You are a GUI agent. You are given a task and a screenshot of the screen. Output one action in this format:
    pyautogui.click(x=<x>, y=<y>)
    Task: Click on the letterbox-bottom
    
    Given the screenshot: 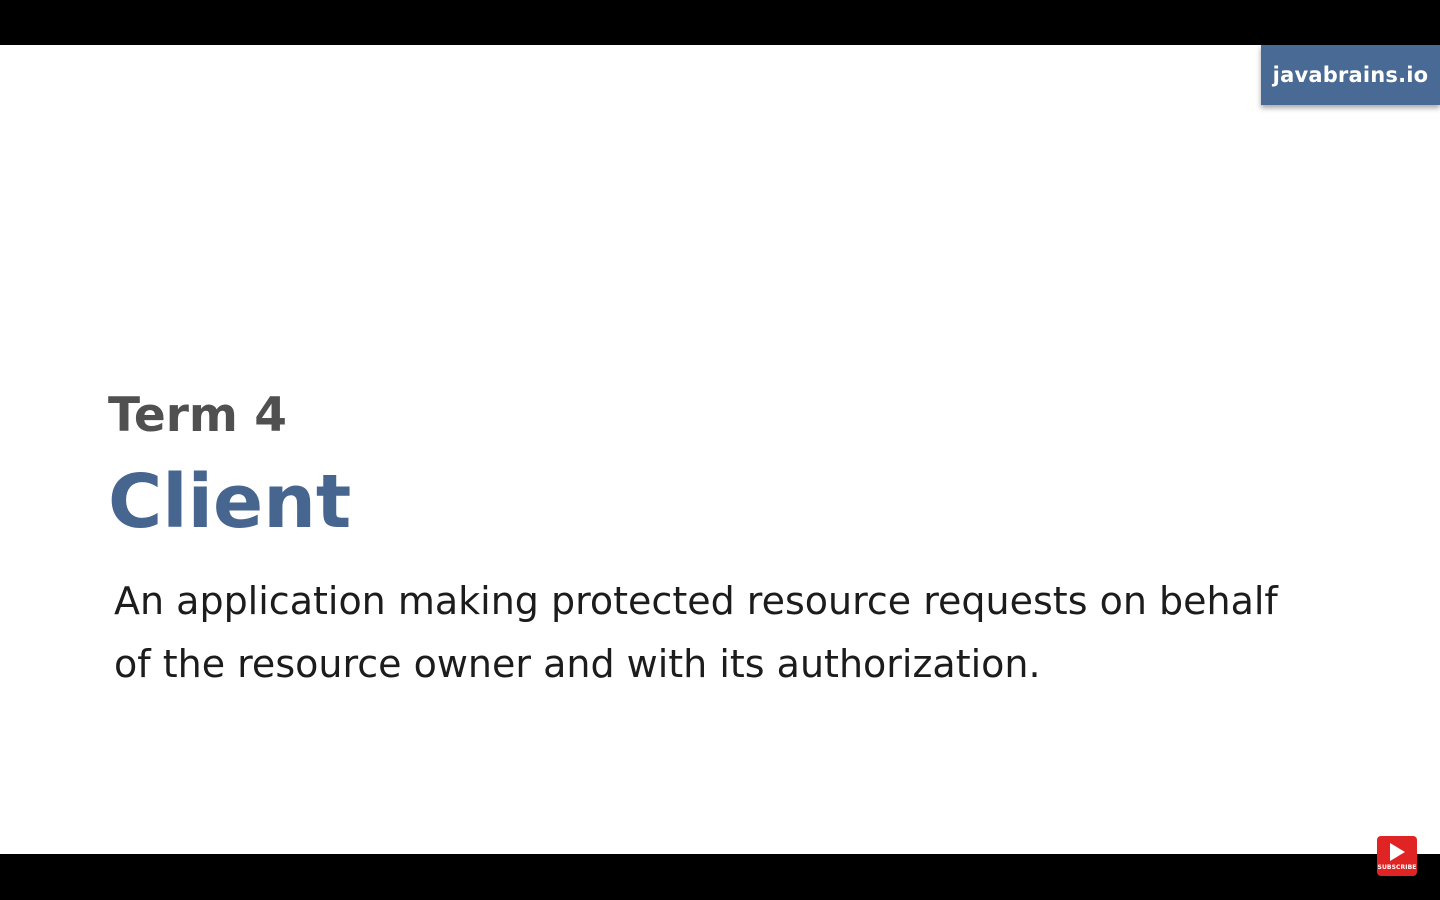 What is the action you would take?
    pyautogui.click(x=720, y=877)
    